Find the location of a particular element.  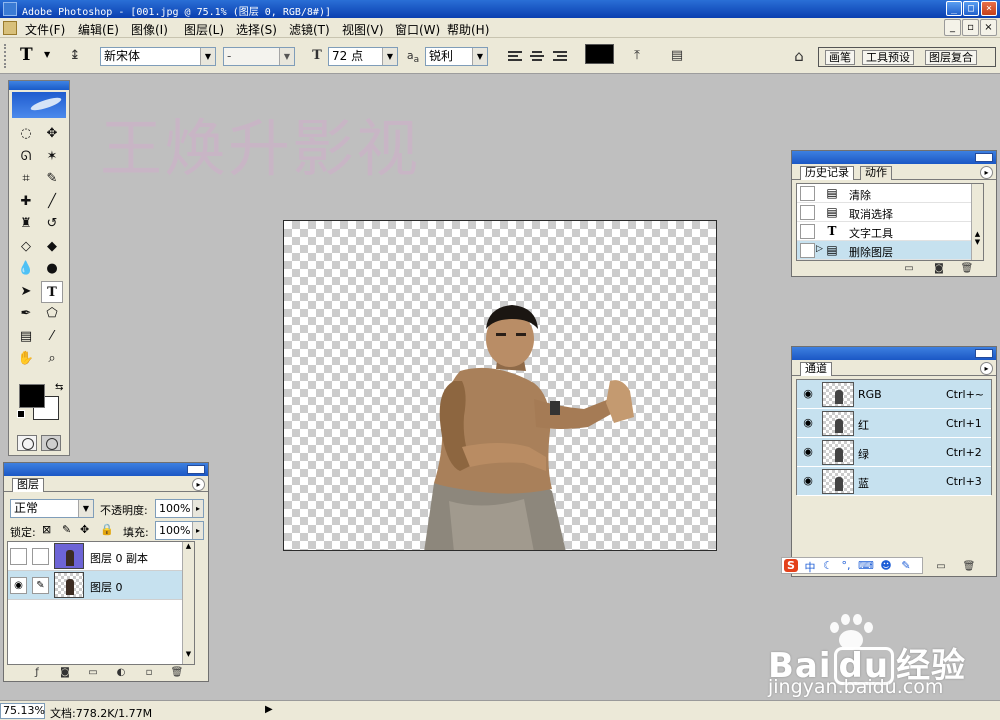

default-colors-icon is located at coordinates (21, 414).